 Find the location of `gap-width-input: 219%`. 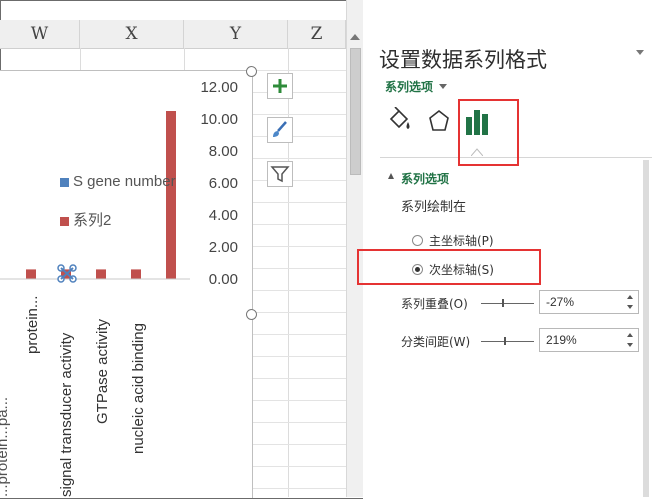

gap-width-input: 219% is located at coordinates (589, 340).